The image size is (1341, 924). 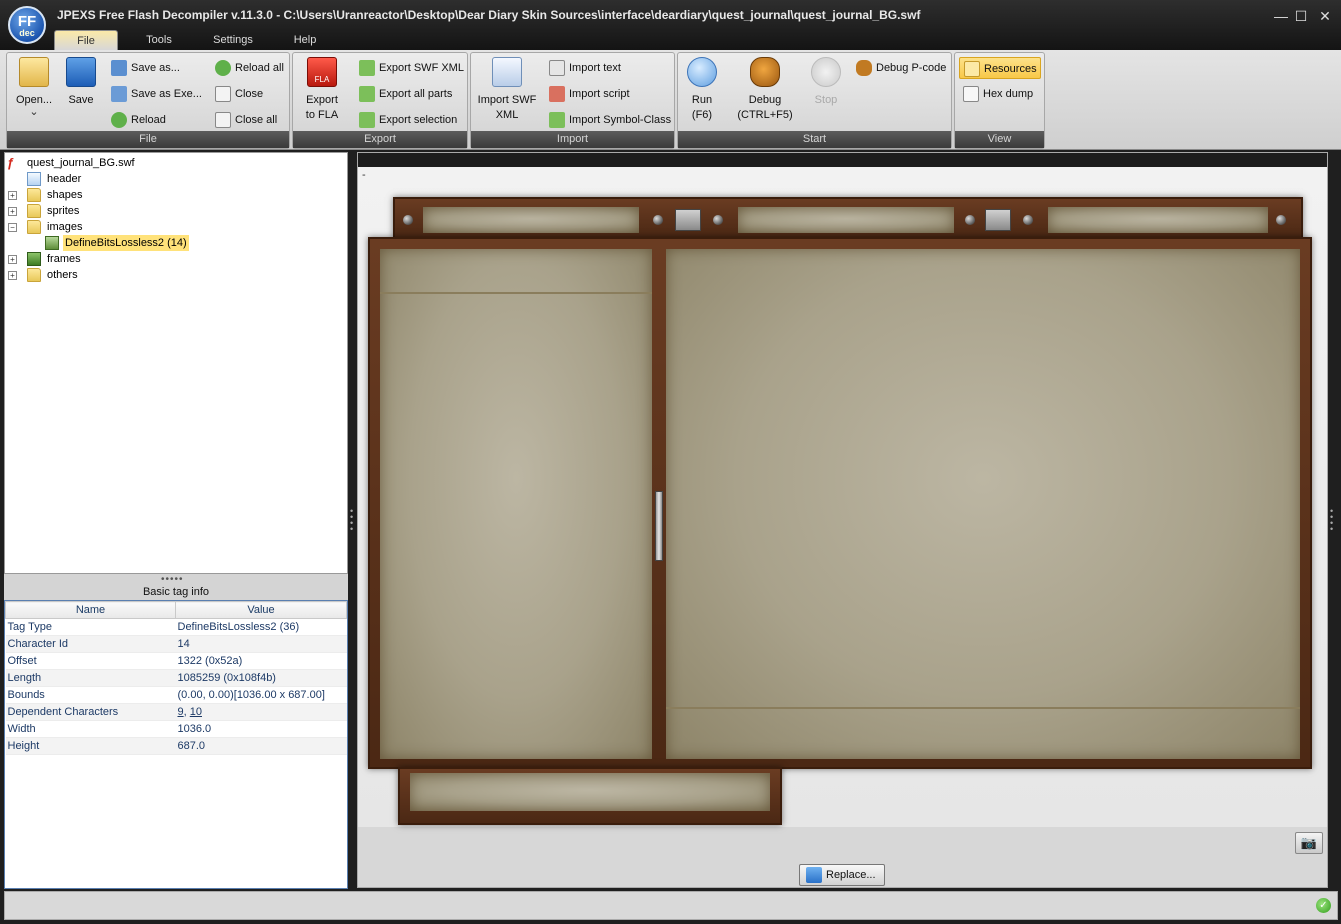 What do you see at coordinates (405, 94) in the screenshot?
I see `export-all-parts-button: Export all parts` at bounding box center [405, 94].